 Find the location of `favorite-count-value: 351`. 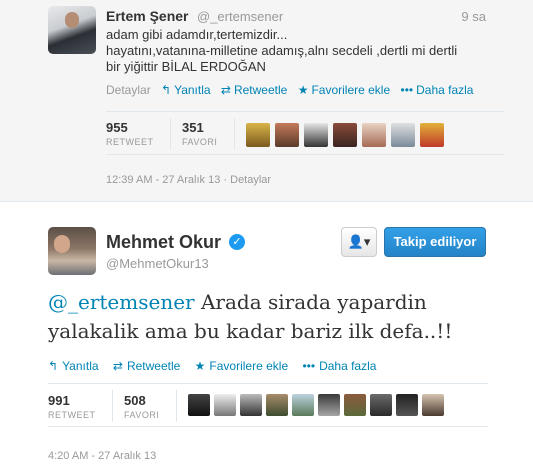

favorite-count-value: 351 is located at coordinates (193, 127).